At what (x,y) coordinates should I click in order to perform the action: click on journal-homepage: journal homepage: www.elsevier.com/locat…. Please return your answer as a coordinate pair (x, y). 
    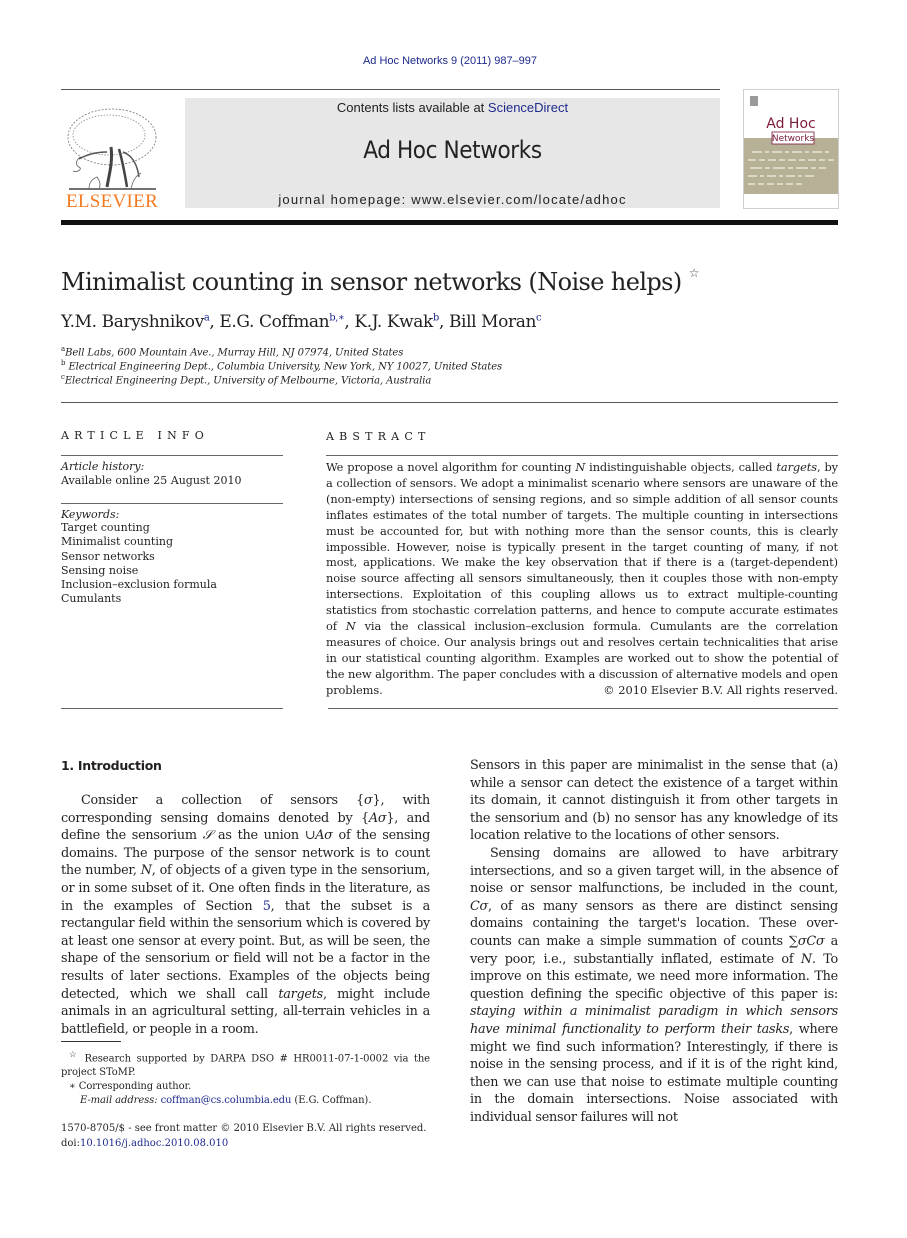
    Looking at the image, I should click on (452, 199).